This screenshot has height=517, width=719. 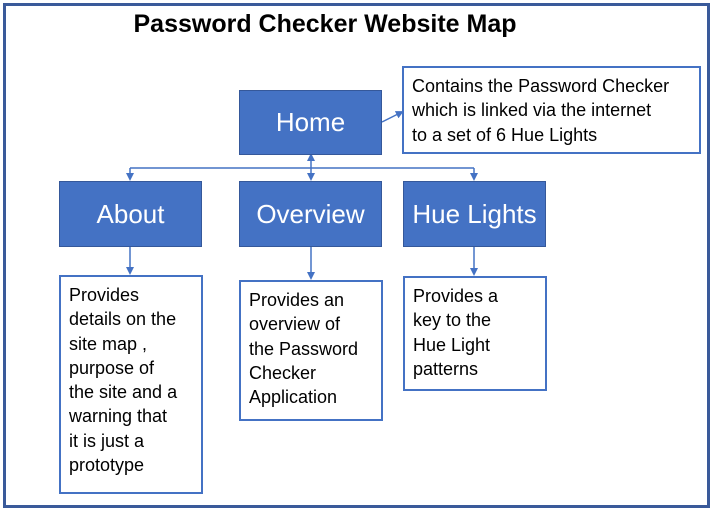 What do you see at coordinates (446, 368) in the screenshot?
I see `note-line: patterns` at bounding box center [446, 368].